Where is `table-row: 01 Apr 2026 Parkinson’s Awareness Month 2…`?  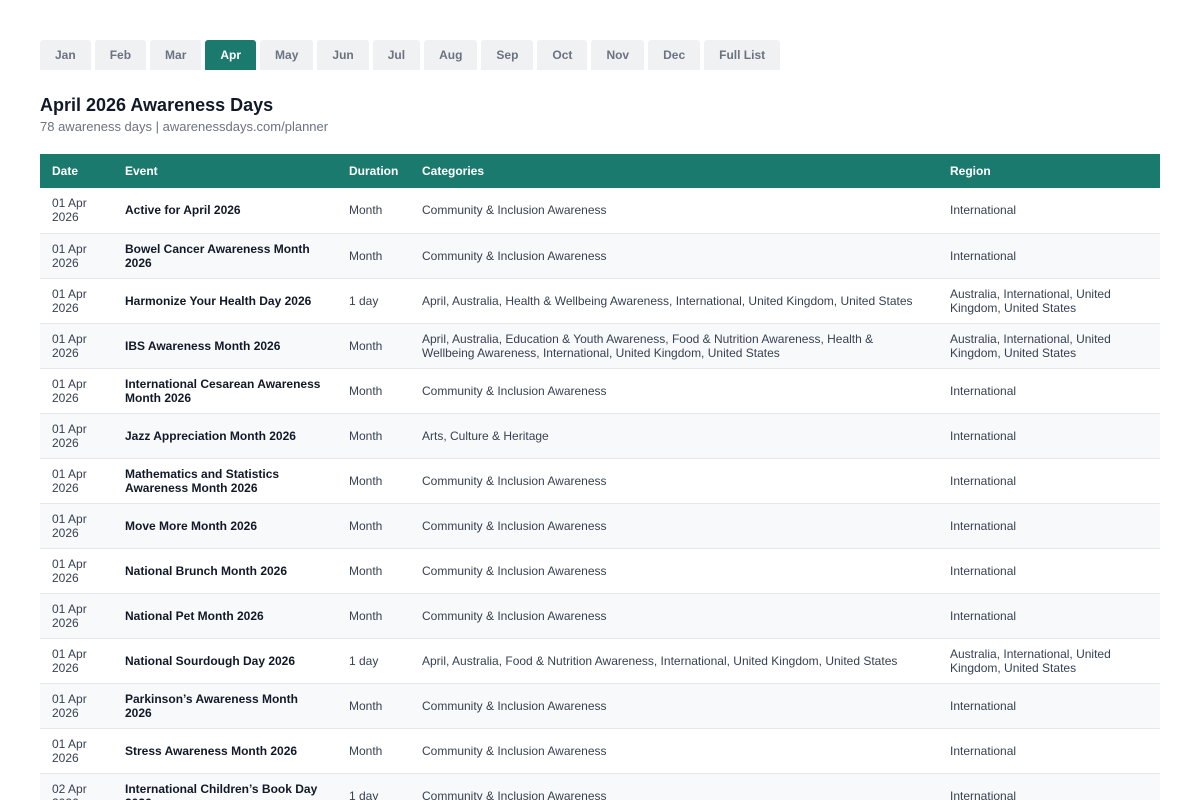 table-row: 01 Apr 2026 Parkinson’s Awareness Month 2… is located at coordinates (600, 705).